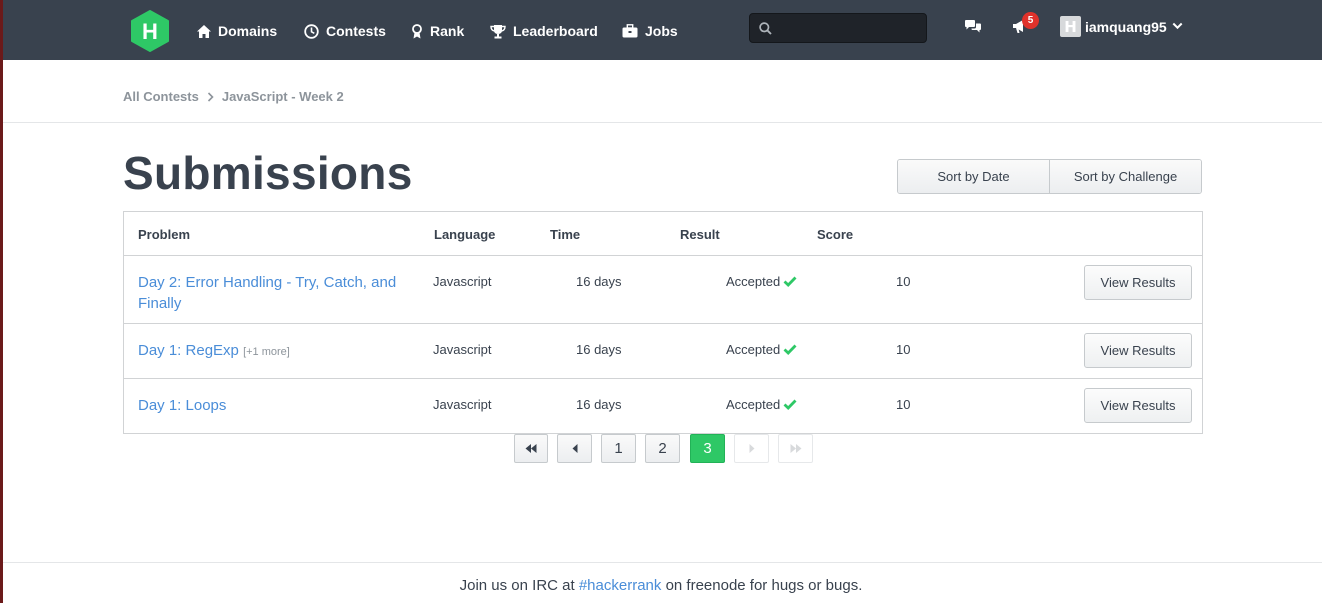  I want to click on previous-page-button, so click(574, 448).